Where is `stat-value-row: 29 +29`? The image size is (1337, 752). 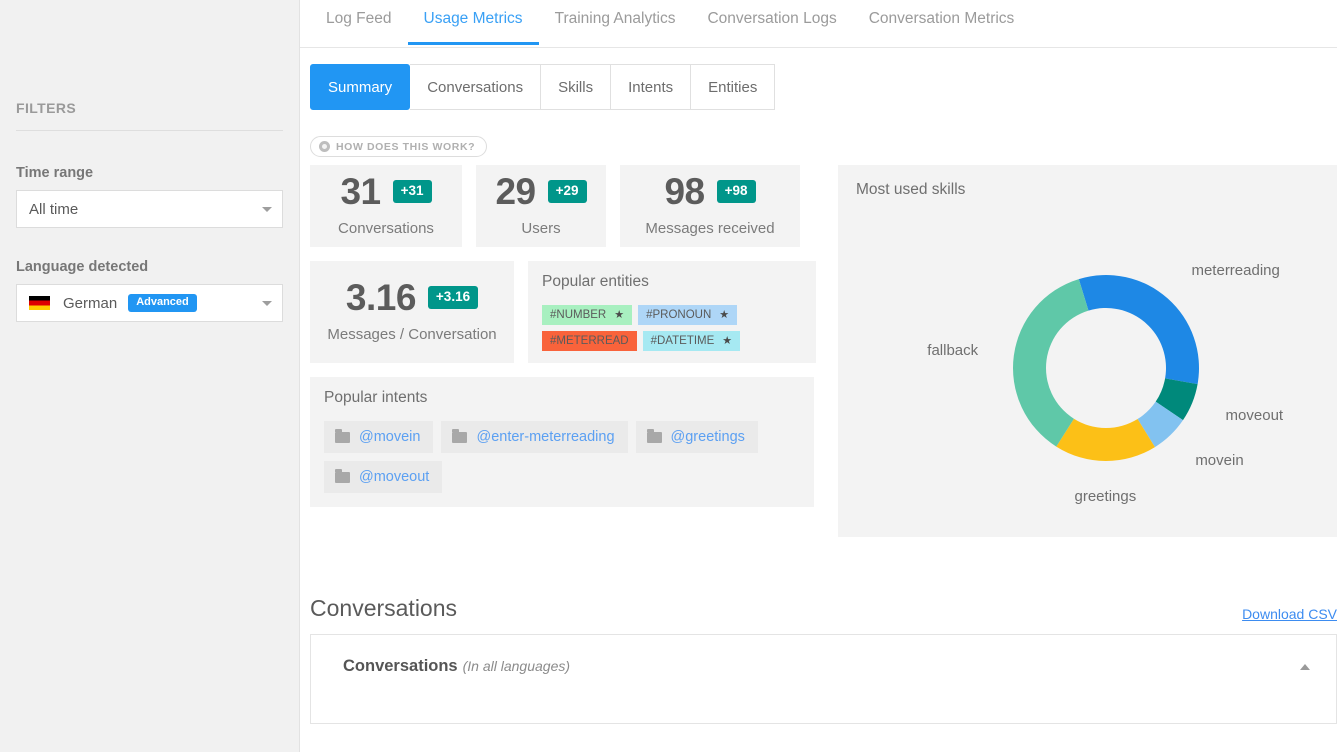
stat-value-row: 29 +29 is located at coordinates (541, 191).